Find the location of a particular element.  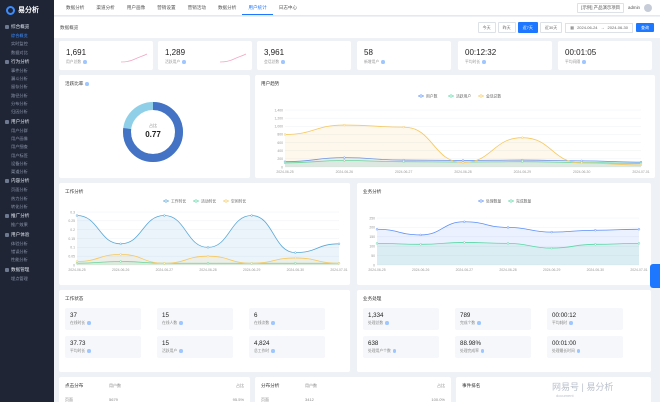

sidebar-item: 事件分析 is located at coordinates (27, 71).